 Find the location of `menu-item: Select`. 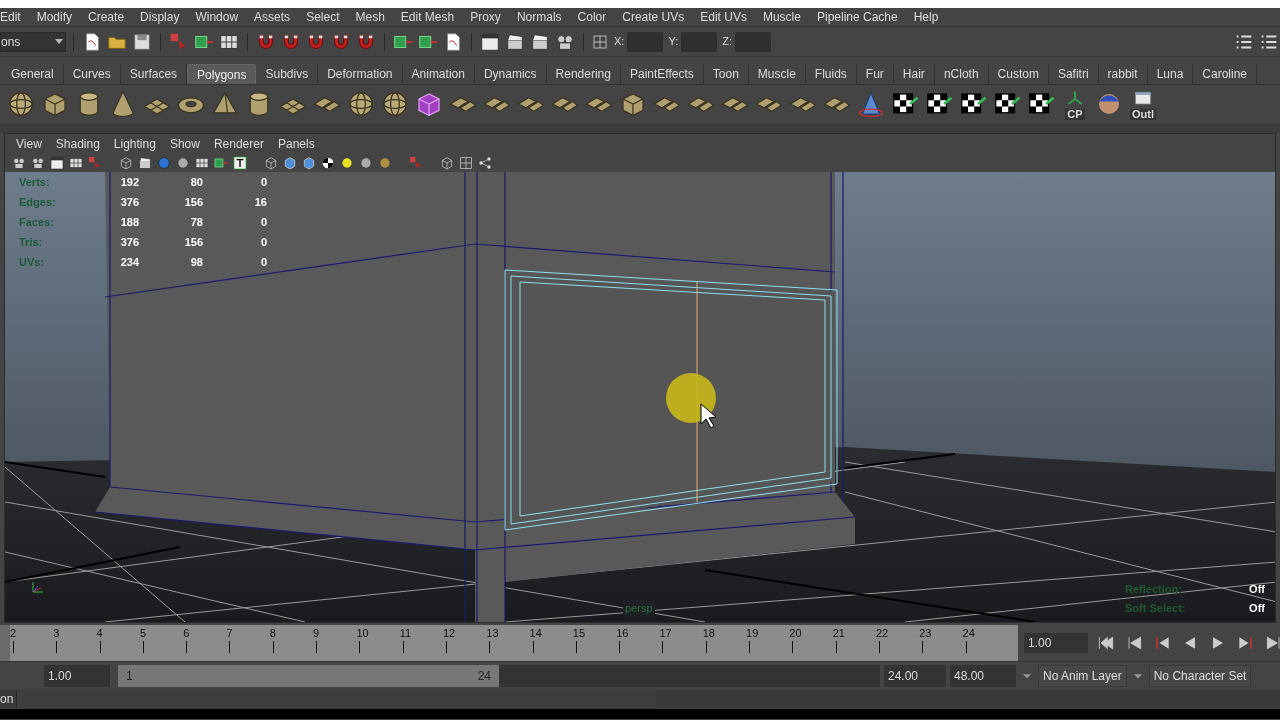

menu-item: Select is located at coordinates (323, 17).